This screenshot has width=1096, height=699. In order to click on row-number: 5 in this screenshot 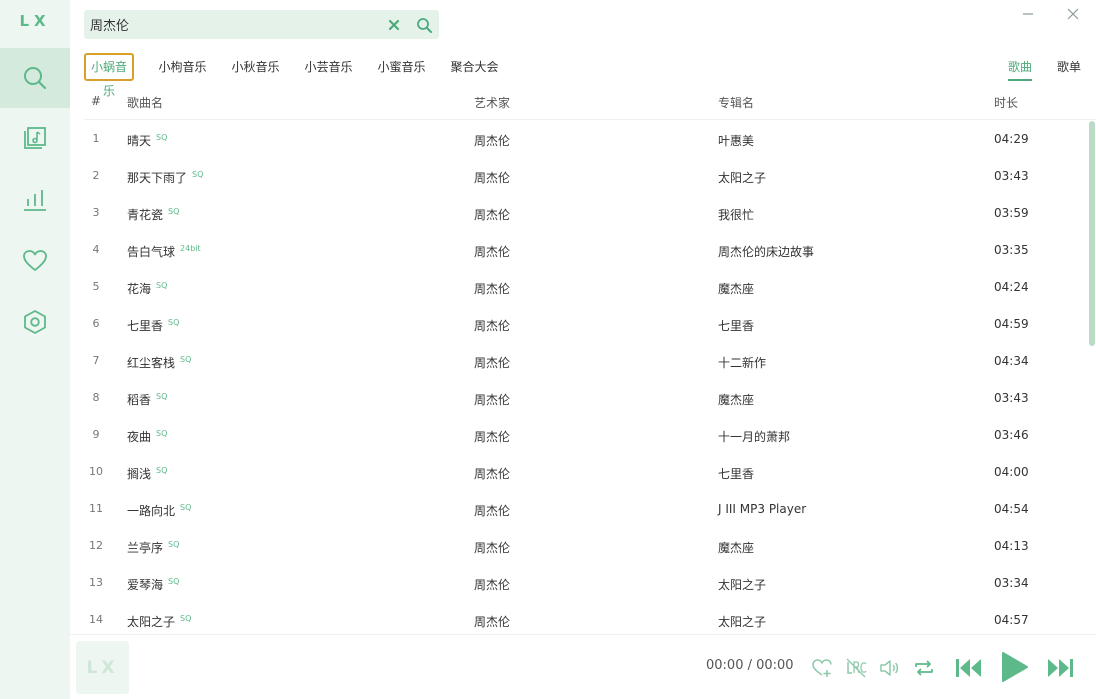, I will do `click(96, 286)`.